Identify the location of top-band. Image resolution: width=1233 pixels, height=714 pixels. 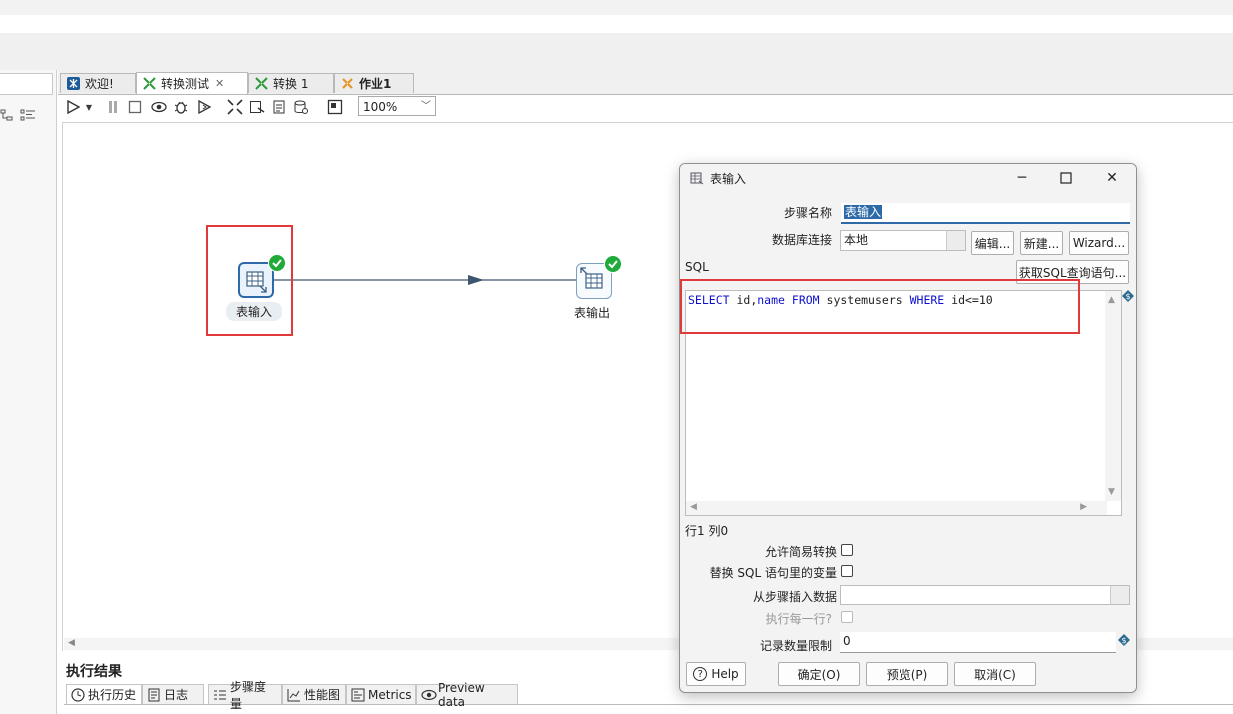
(616, 7).